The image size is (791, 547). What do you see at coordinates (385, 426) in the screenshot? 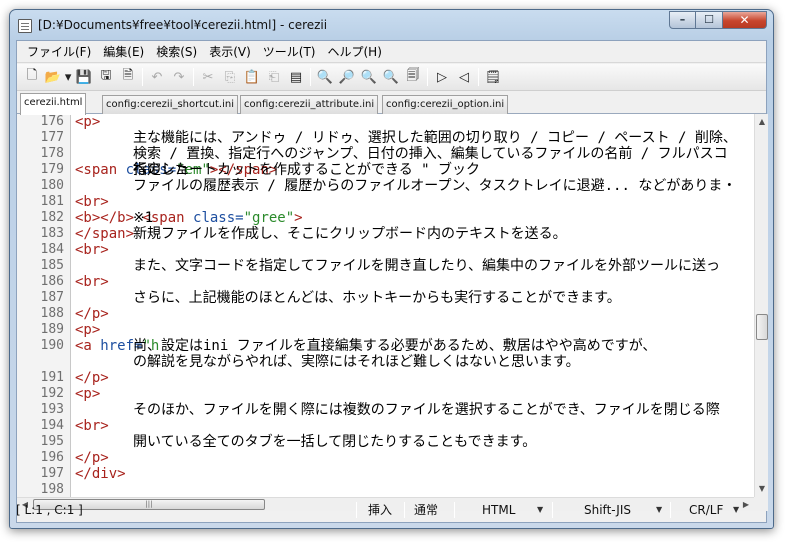
I see `code-line: 194 <br>` at bounding box center [385, 426].